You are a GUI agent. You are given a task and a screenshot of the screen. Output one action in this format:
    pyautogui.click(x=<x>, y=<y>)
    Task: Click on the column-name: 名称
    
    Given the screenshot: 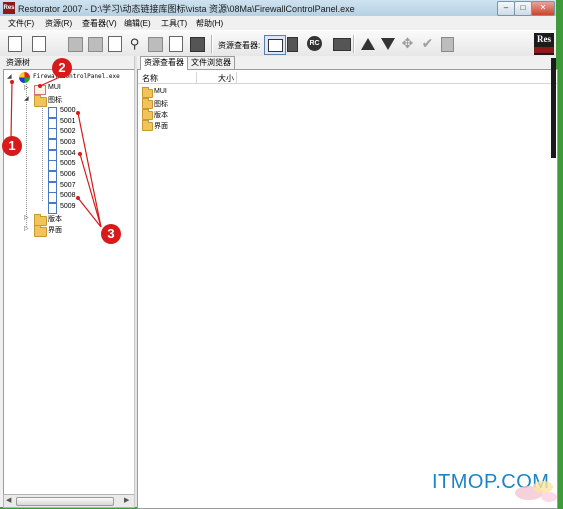 What is the action you would take?
    pyautogui.click(x=150, y=78)
    